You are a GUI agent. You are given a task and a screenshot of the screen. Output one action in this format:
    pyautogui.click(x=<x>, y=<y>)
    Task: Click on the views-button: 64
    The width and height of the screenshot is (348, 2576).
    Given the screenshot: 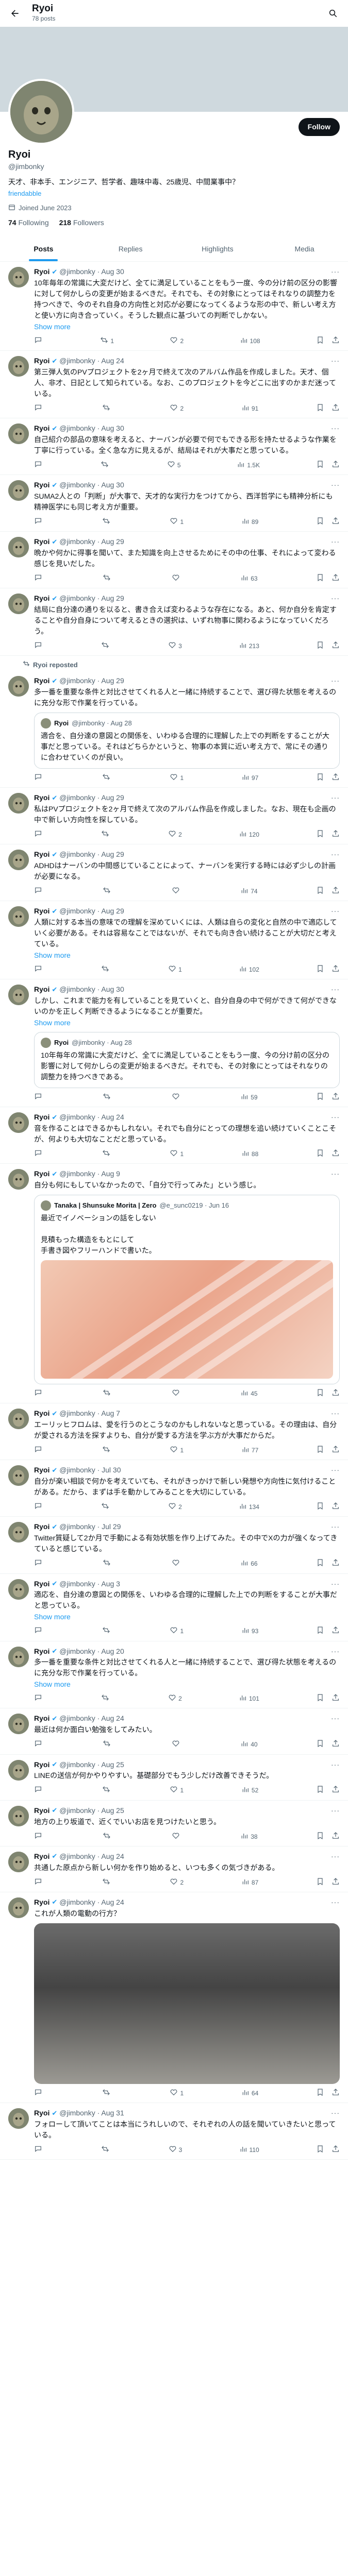 What is the action you would take?
    pyautogui.click(x=249, y=2093)
    